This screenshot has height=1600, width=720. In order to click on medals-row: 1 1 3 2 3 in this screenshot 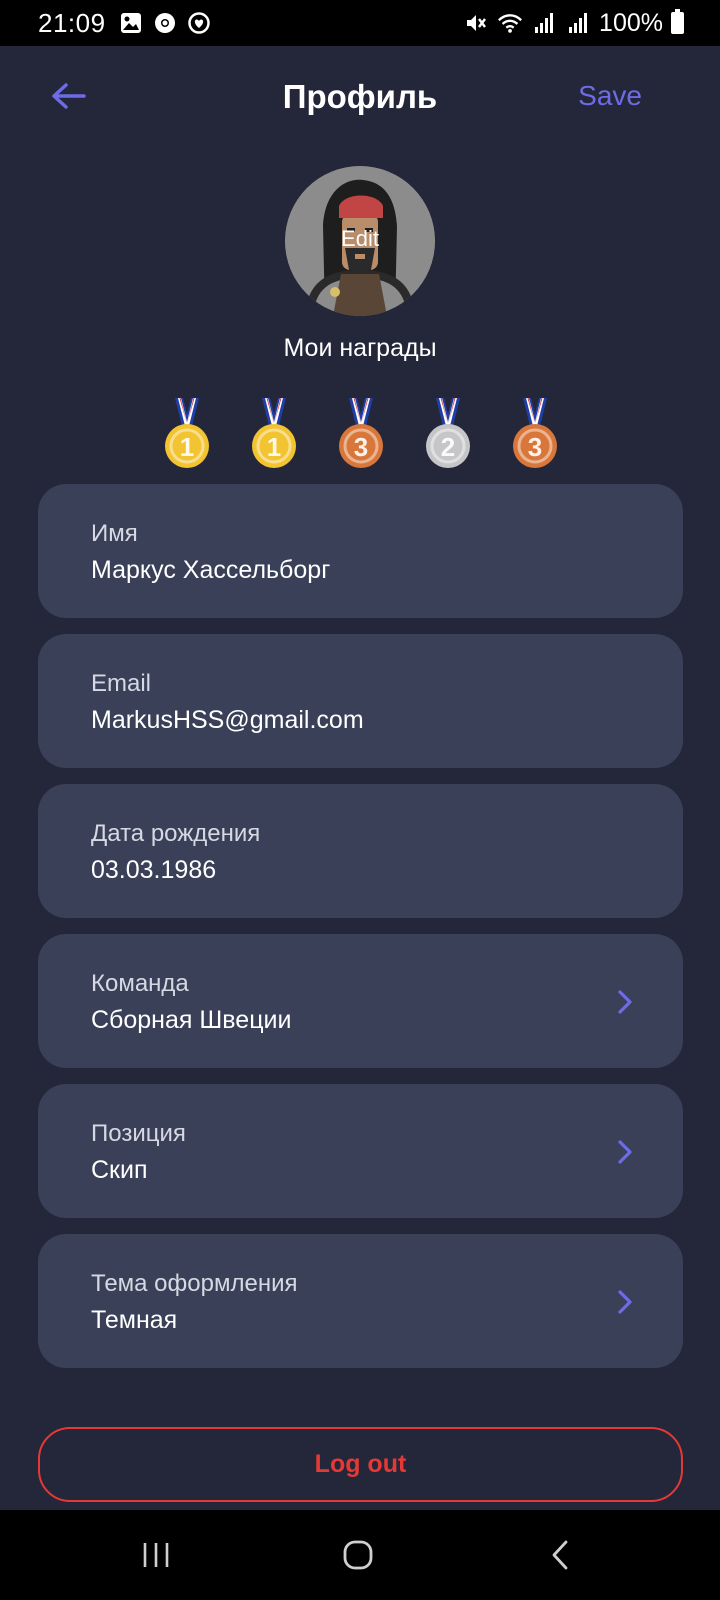, I will do `click(360, 434)`.